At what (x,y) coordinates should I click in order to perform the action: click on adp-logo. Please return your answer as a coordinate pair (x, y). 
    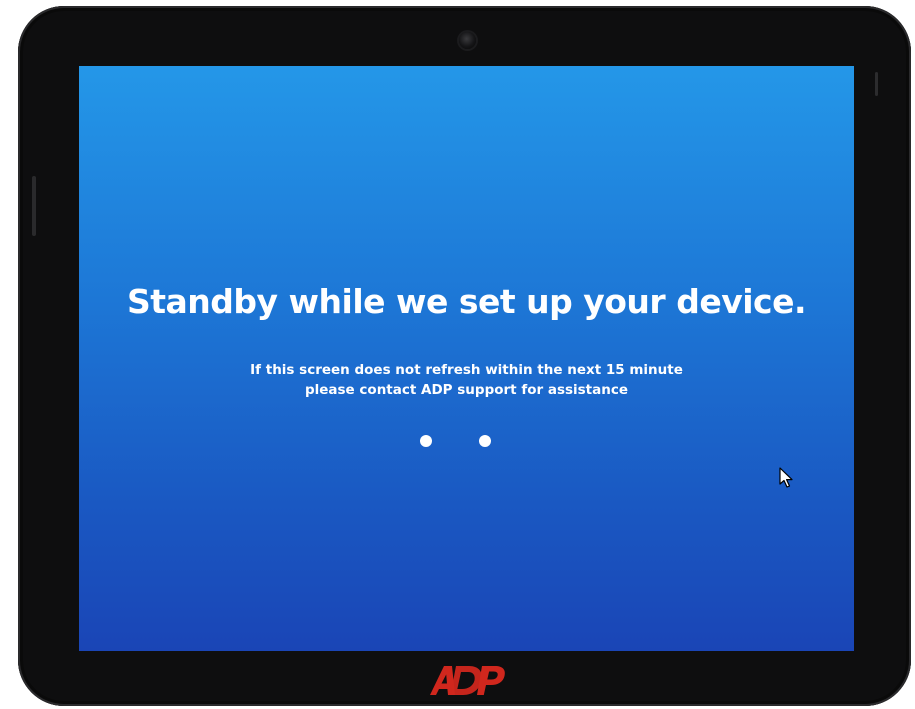
    Looking at the image, I should click on (467, 680).